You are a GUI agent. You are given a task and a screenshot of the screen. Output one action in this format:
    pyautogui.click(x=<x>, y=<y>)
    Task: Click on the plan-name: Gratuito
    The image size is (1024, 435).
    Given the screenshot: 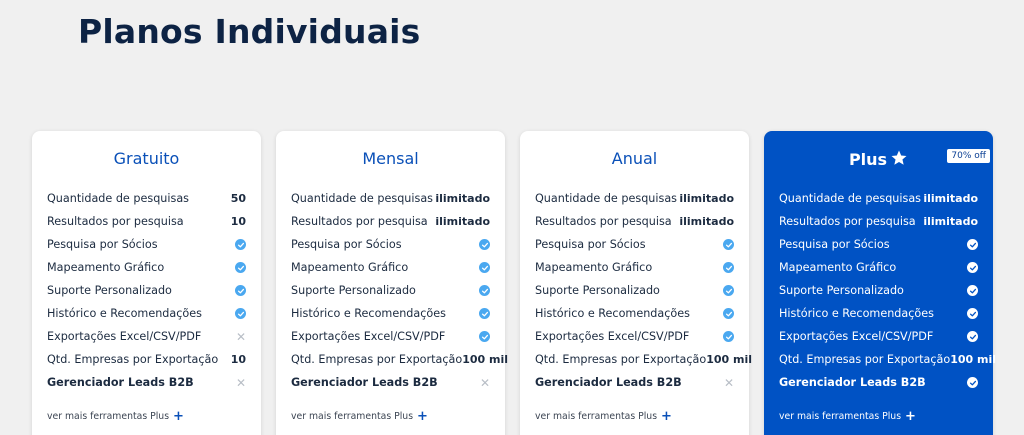 What is the action you would take?
    pyautogui.click(x=146, y=158)
    